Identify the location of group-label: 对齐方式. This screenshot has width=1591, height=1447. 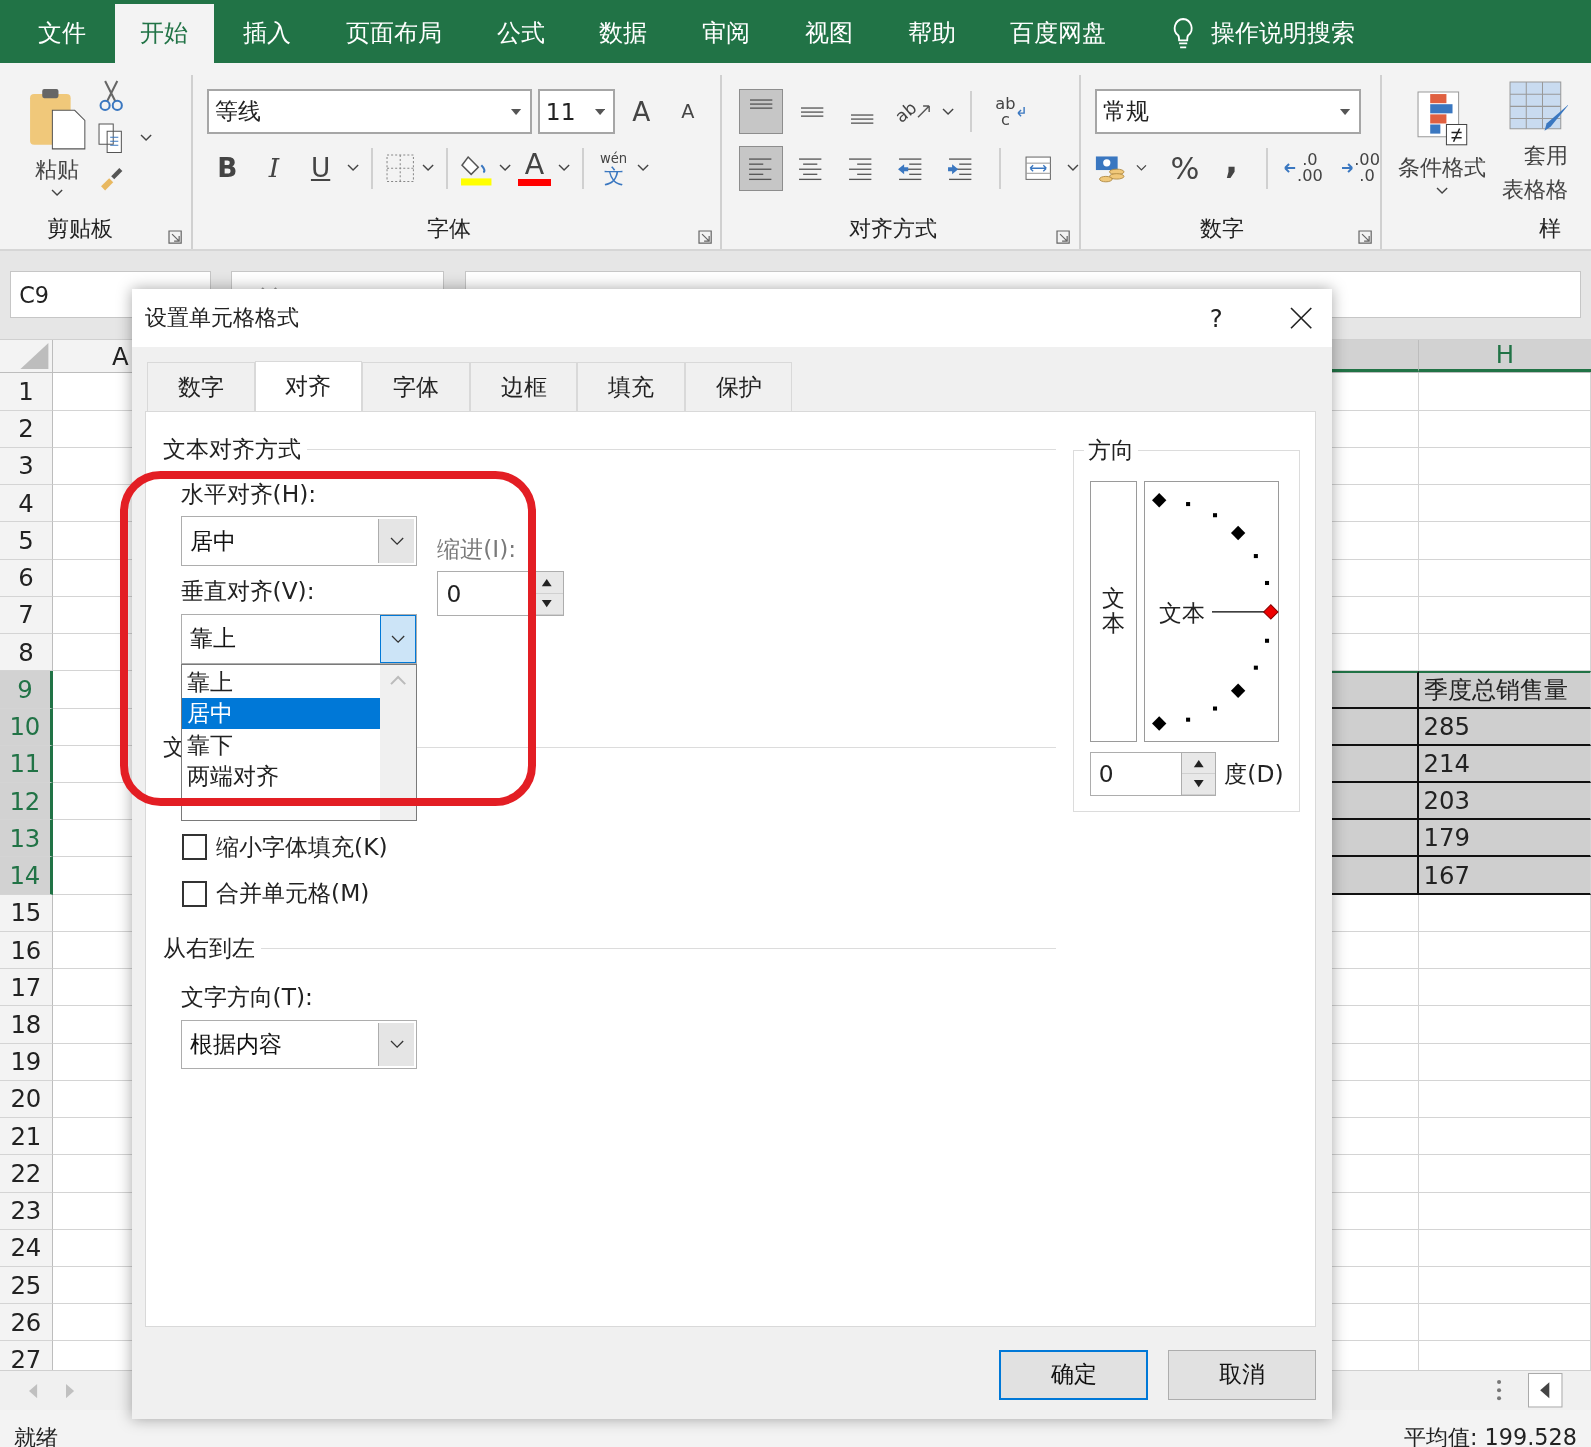
(893, 229).